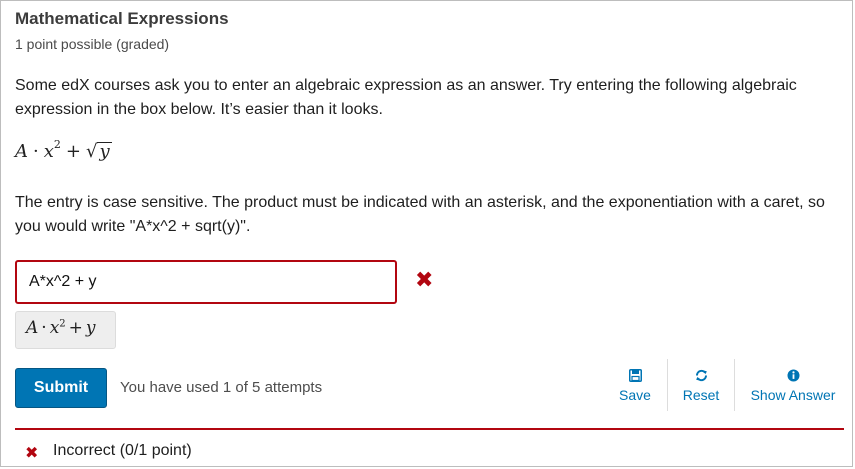  What do you see at coordinates (21, 151) in the screenshot?
I see `math-var-a: A` at bounding box center [21, 151].